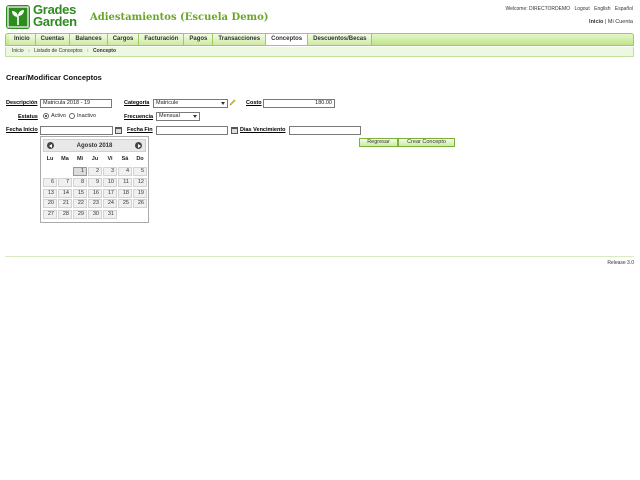 The height and width of the screenshot is (480, 640). What do you see at coordinates (581, 9) in the screenshot?
I see `logout-link: Logout` at bounding box center [581, 9].